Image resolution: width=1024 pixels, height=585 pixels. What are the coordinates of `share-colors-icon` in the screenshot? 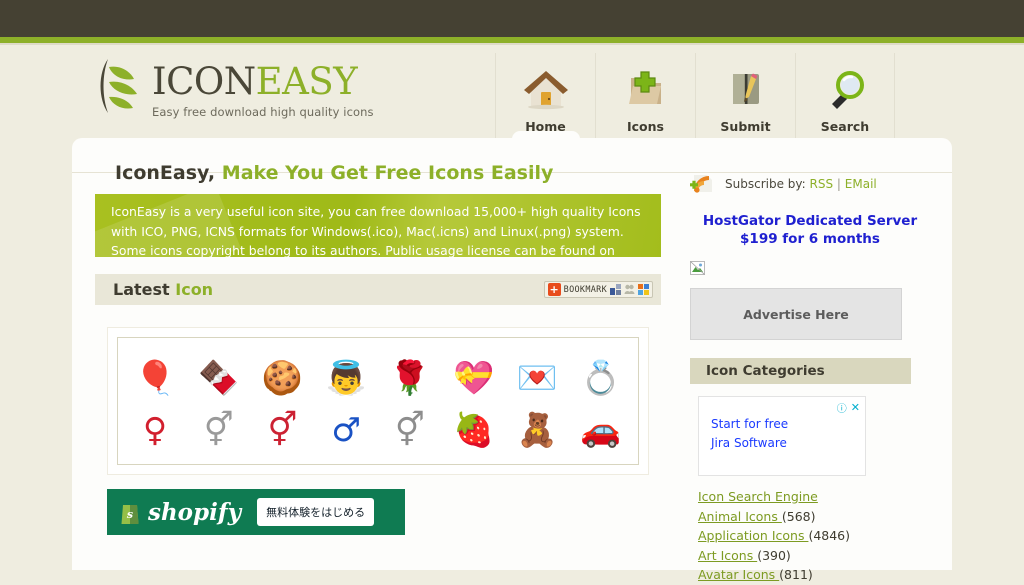 It's located at (643, 289).